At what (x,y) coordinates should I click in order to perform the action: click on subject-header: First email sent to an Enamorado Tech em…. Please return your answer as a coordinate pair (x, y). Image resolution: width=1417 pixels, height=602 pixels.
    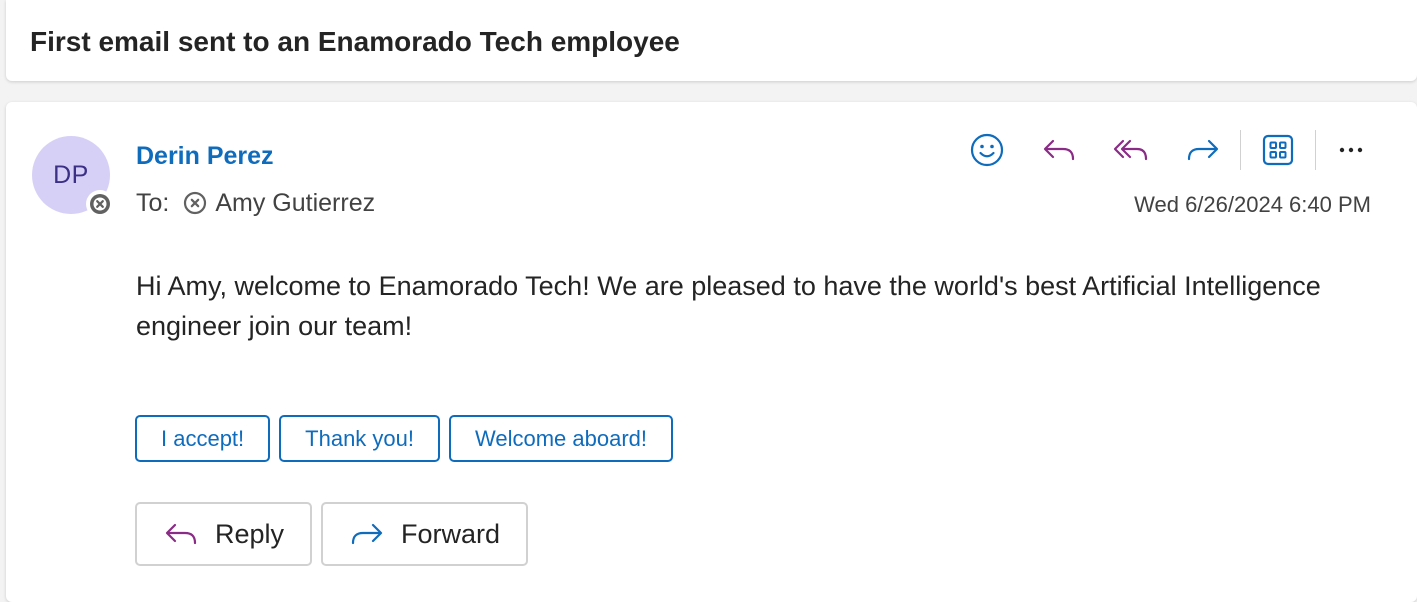
    Looking at the image, I should click on (711, 40).